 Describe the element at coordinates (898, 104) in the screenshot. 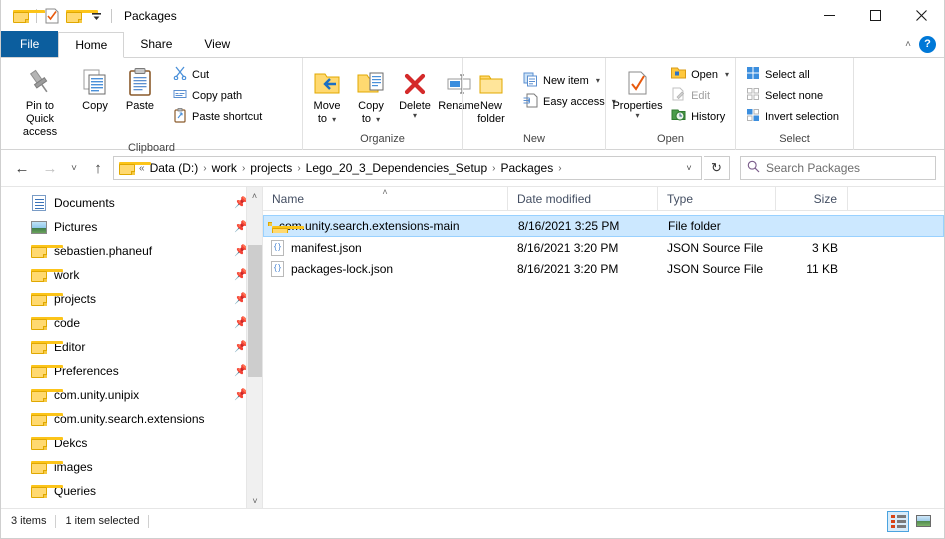

I see `ribbon-group-spacer` at that location.